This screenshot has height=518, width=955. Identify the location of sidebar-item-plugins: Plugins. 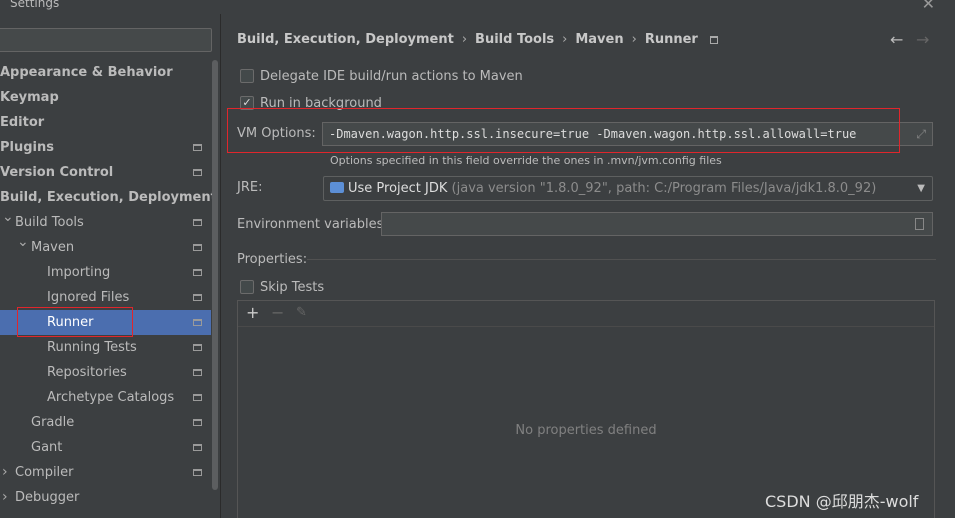
(105, 147).